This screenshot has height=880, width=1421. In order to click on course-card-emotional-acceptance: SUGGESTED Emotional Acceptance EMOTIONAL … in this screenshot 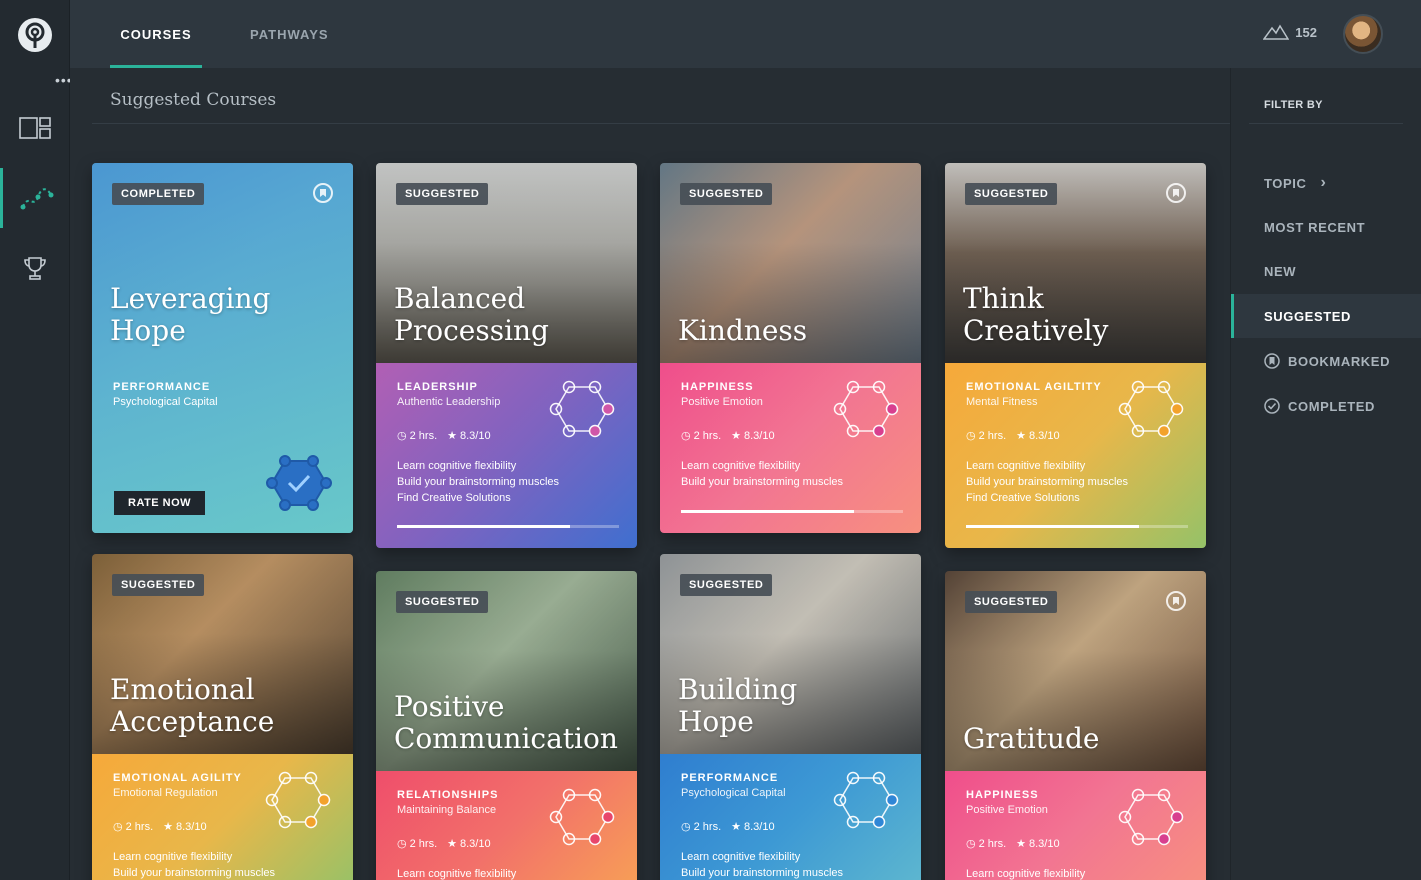, I will do `click(222, 717)`.